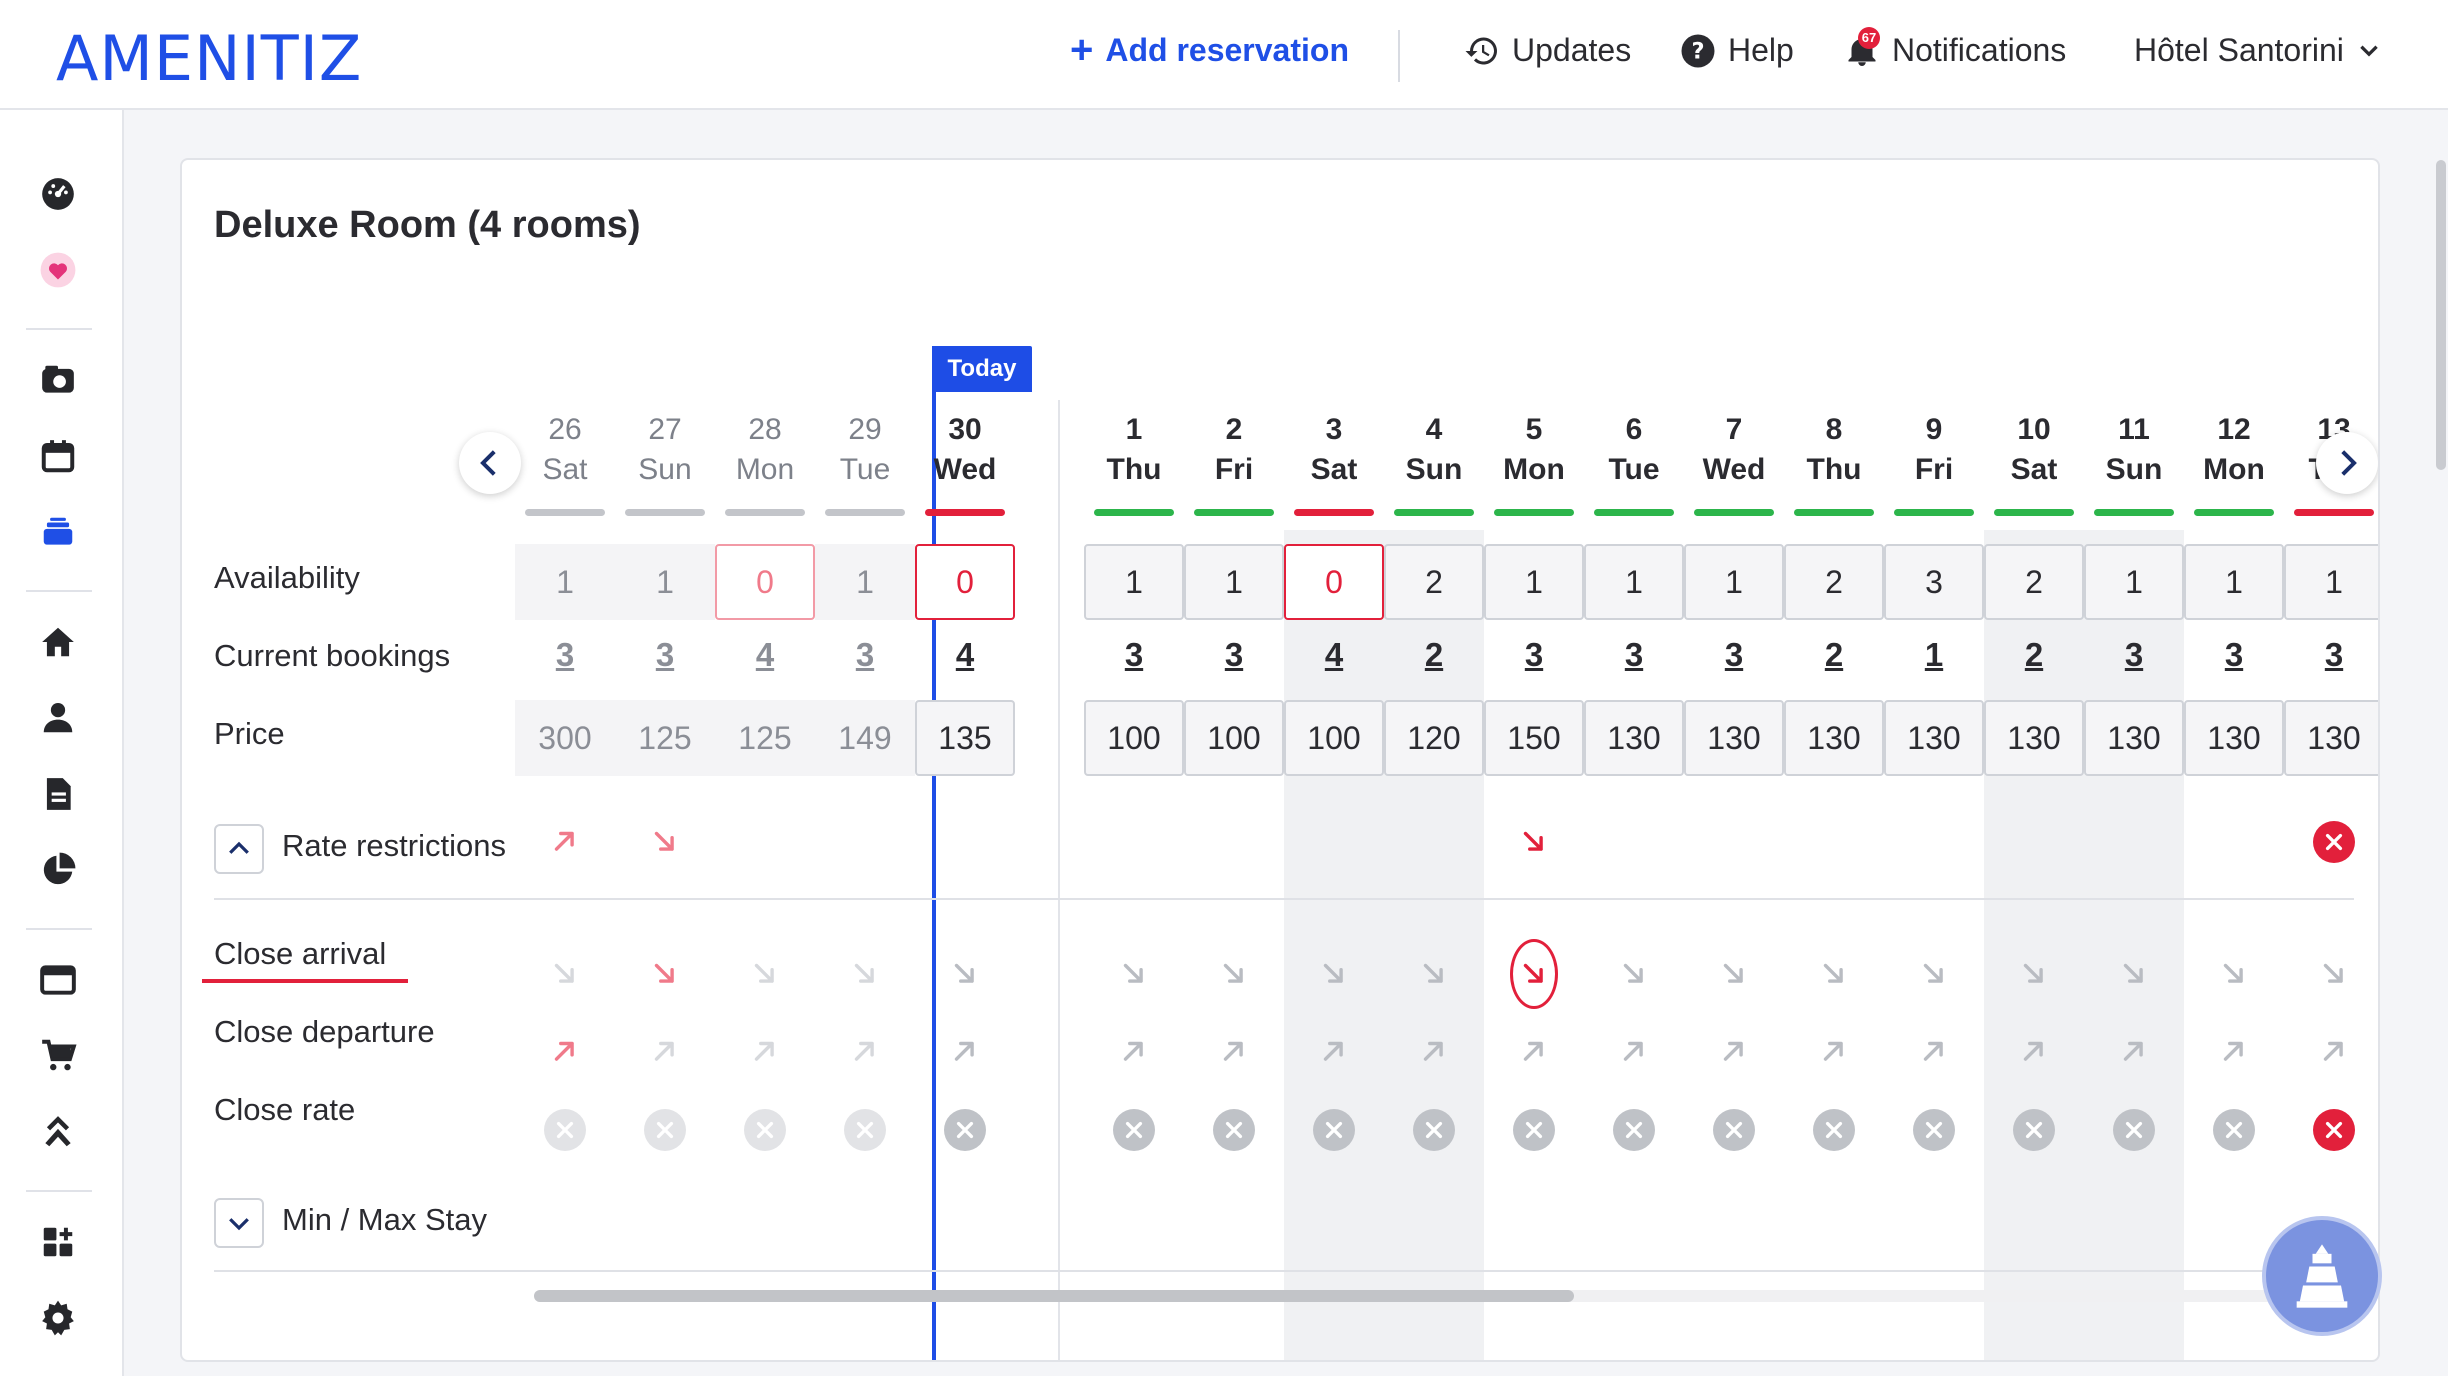  What do you see at coordinates (58, 1132) in the screenshot?
I see `channel-icon` at bounding box center [58, 1132].